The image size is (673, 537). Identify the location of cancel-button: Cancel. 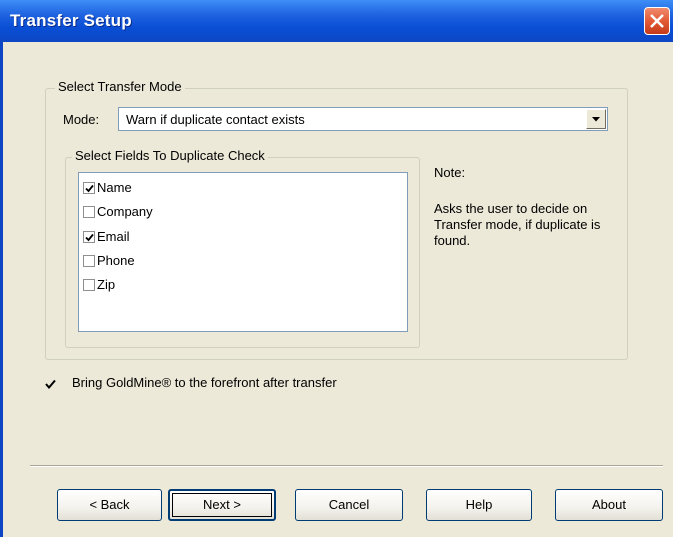
(349, 505).